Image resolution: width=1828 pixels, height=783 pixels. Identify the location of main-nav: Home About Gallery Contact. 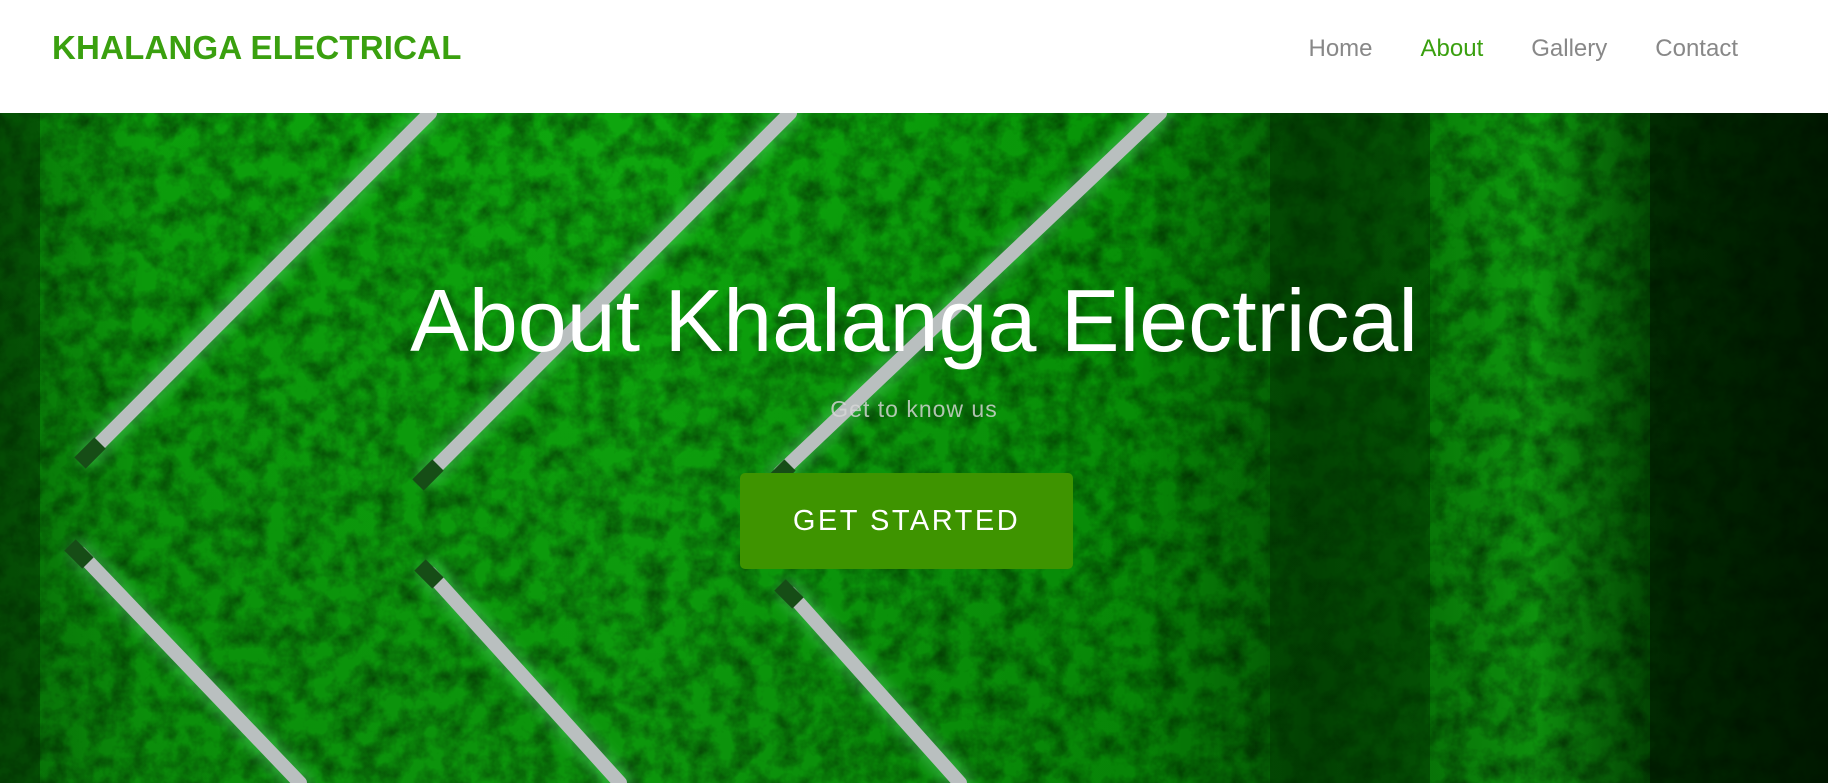
(1500, 49).